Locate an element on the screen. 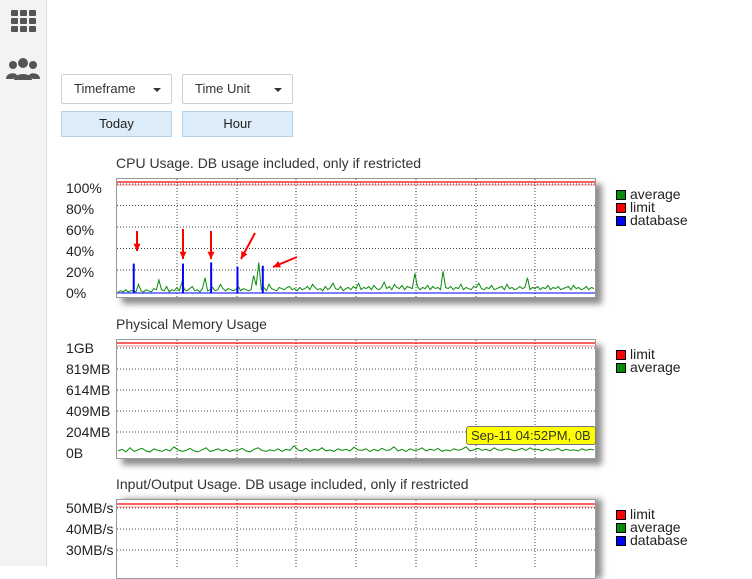 Image resolution: width=752 pixels, height=579 pixels. cpu-chart-plot is located at coordinates (356, 238).